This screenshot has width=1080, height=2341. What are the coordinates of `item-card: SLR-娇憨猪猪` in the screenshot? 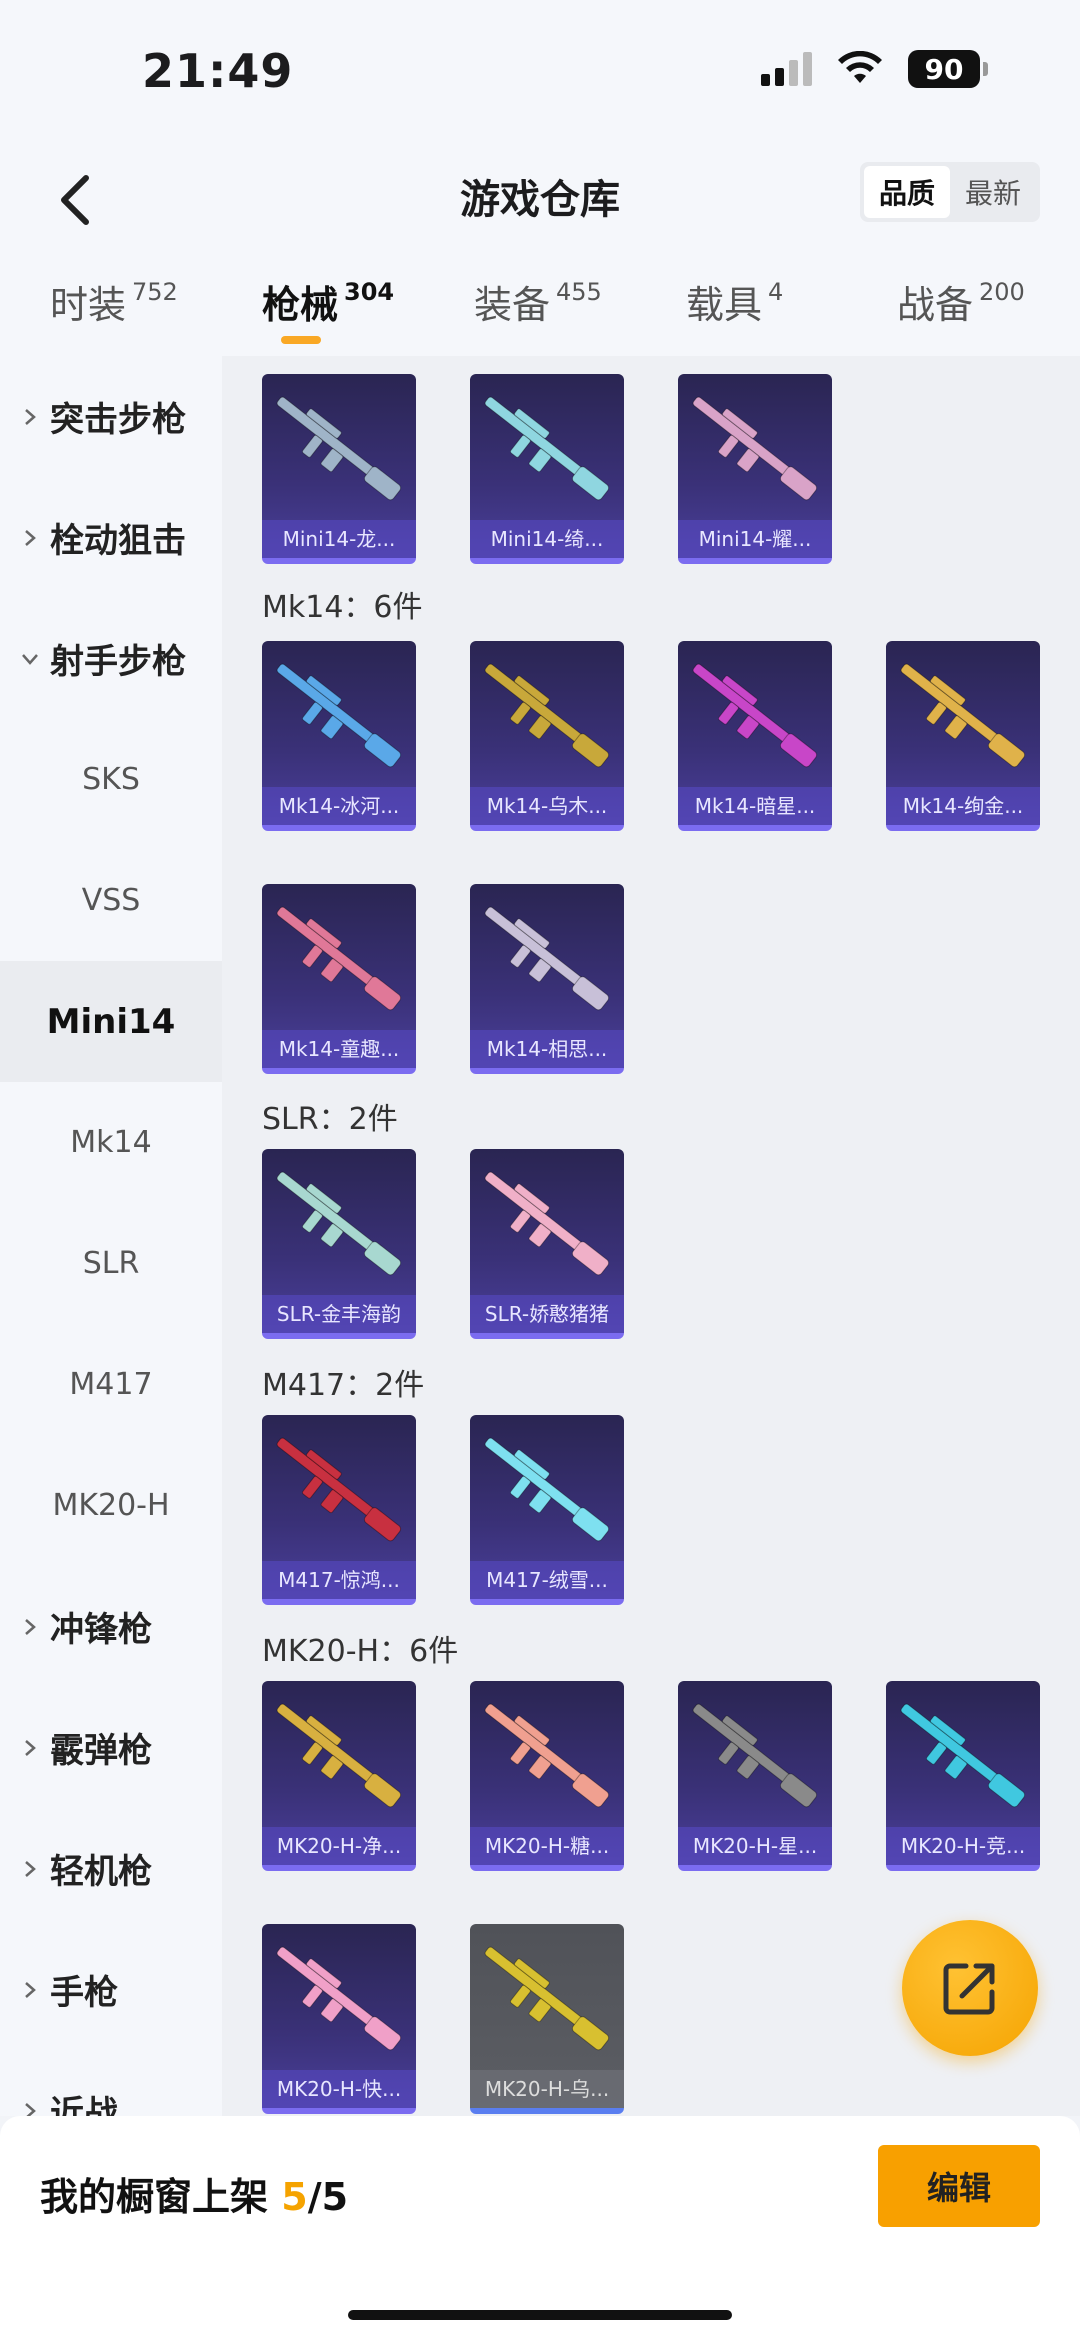 It's located at (547, 1244).